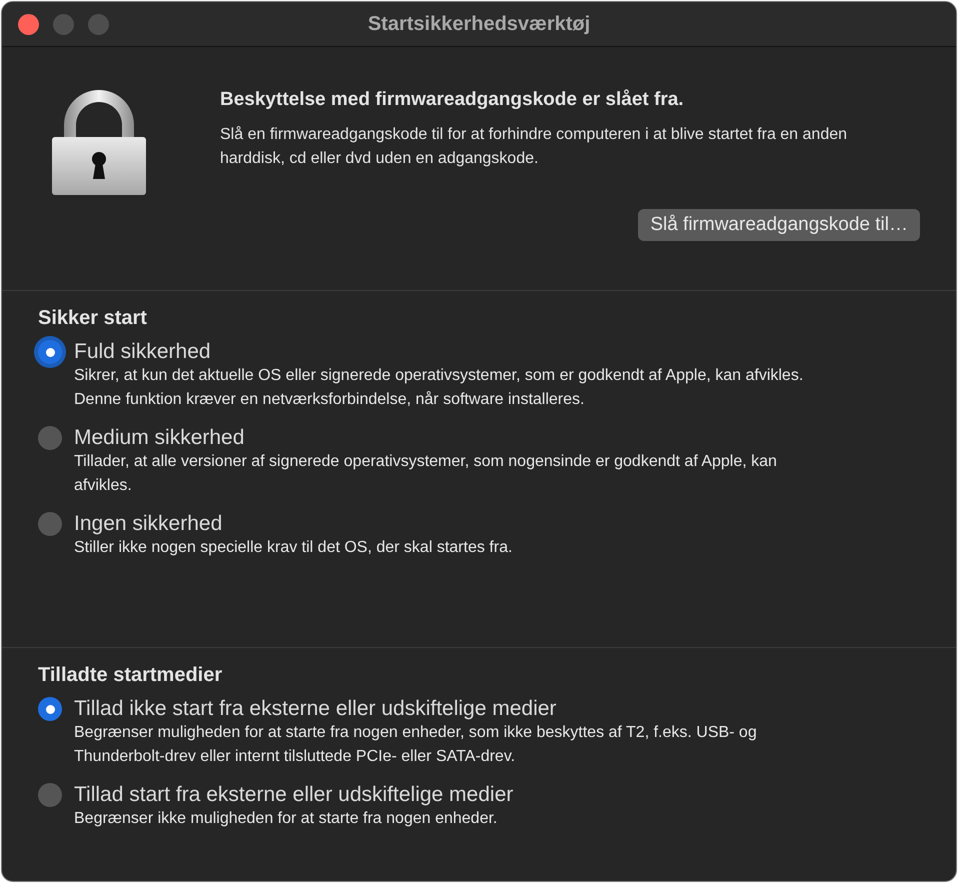 This screenshot has width=958, height=883. I want to click on option-description: Stiller ikke nogen specielle krav til det OS, der skal startes fra., so click(294, 548).